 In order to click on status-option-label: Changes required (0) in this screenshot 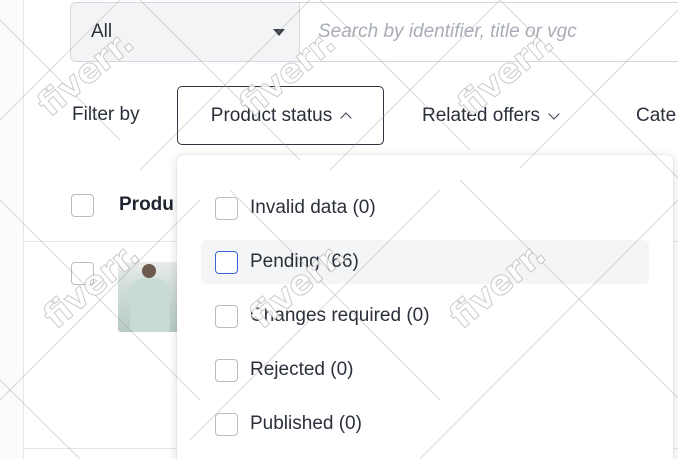, I will do `click(340, 315)`.